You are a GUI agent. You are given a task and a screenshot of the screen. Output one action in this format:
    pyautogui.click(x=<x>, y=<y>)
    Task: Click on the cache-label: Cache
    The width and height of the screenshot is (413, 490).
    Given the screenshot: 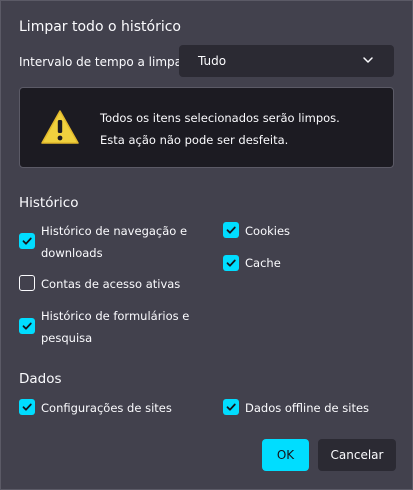 What is the action you would take?
    pyautogui.click(x=263, y=263)
    